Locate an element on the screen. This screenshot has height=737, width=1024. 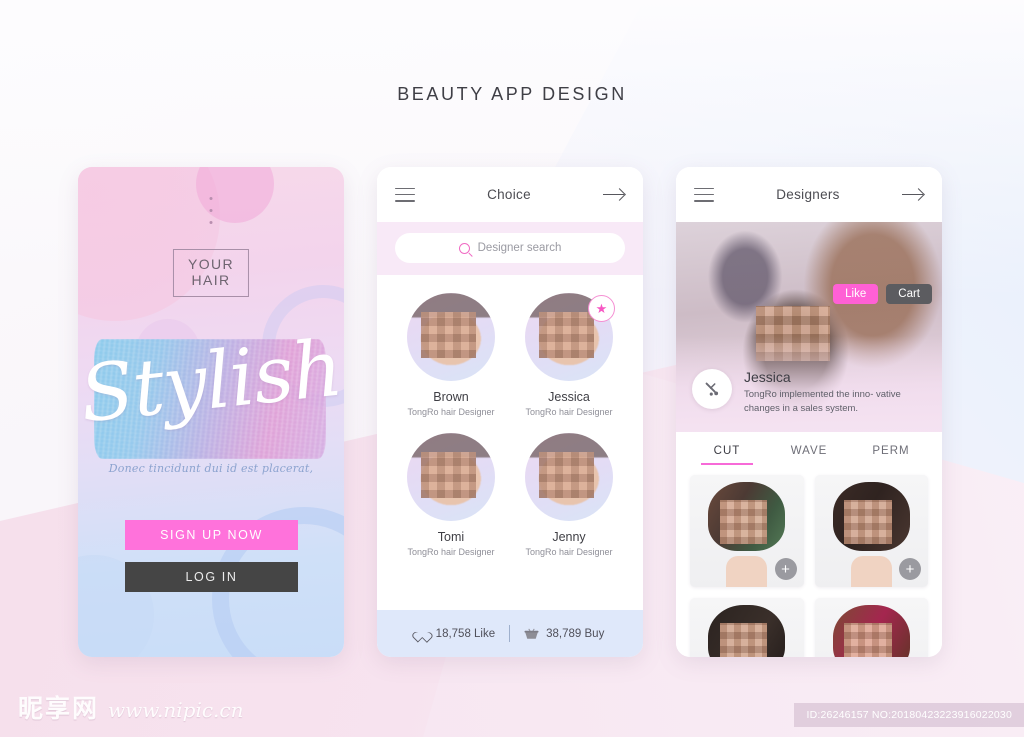
choice-header-title: Choice is located at coordinates (509, 194).